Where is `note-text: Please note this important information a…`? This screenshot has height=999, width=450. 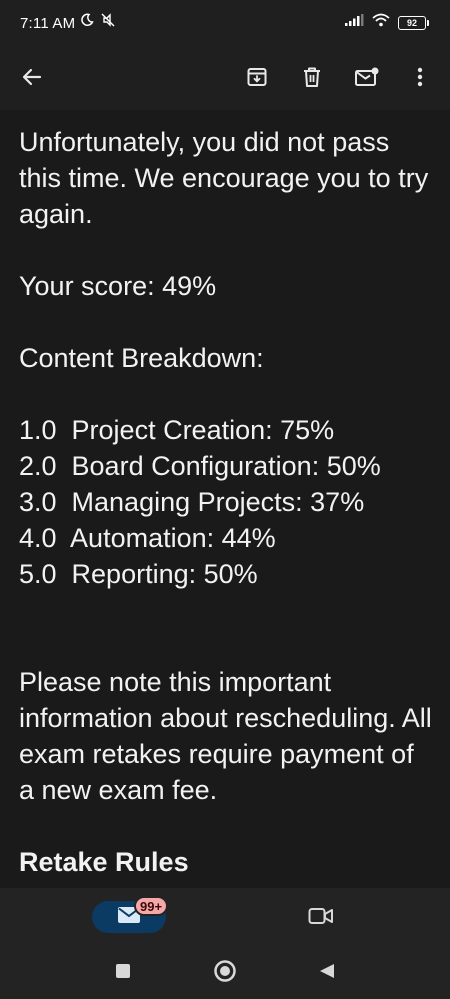 note-text: Please note this important information a… is located at coordinates (225, 736).